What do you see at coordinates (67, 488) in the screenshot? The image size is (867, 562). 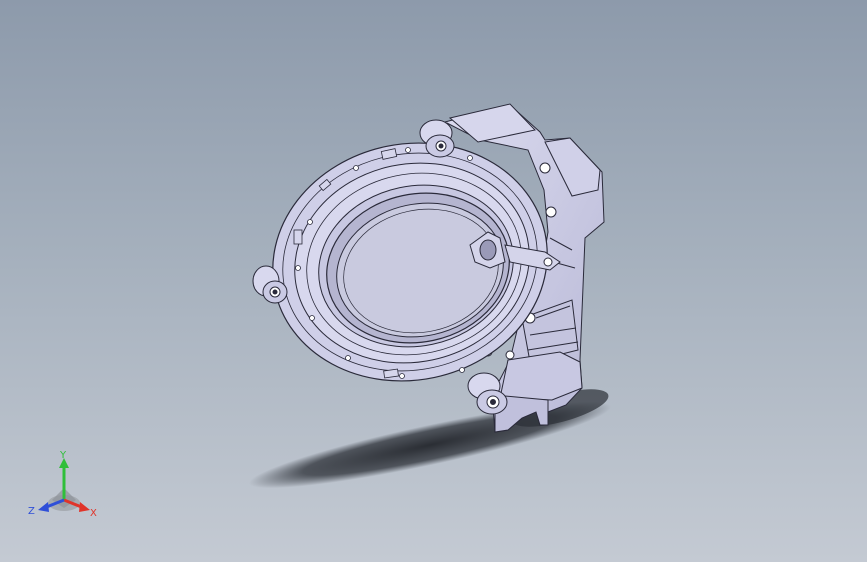 I see `orientation-triad: Y X Z` at bounding box center [67, 488].